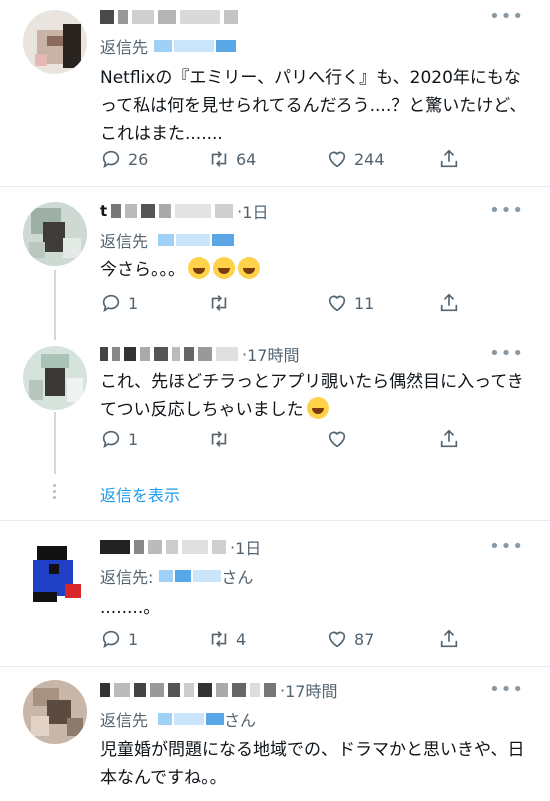  Describe the element at coordinates (127, 577) in the screenshot. I see `reply-to-prefix: 返信先:` at that location.